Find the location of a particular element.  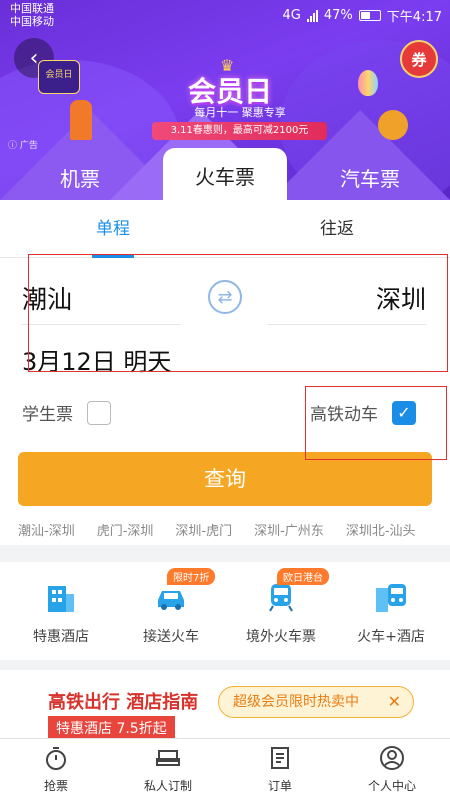

ad-title: 高铁出行 酒店指南 is located at coordinates (123, 702).